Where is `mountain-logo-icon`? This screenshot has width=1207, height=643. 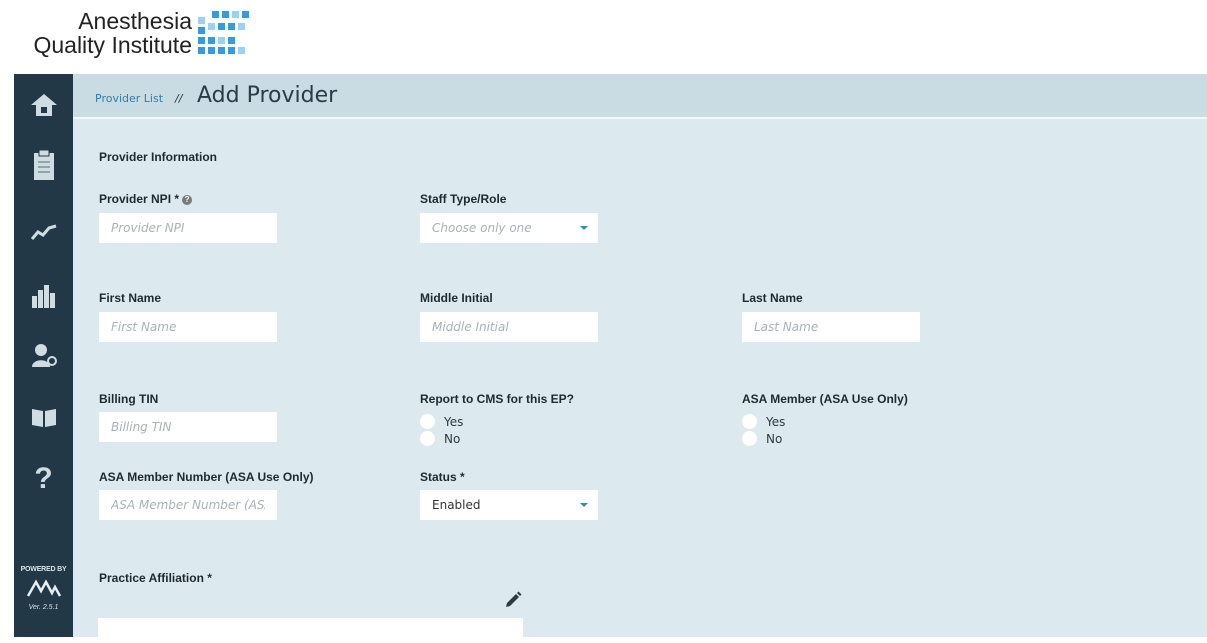
mountain-logo-icon is located at coordinates (43, 588).